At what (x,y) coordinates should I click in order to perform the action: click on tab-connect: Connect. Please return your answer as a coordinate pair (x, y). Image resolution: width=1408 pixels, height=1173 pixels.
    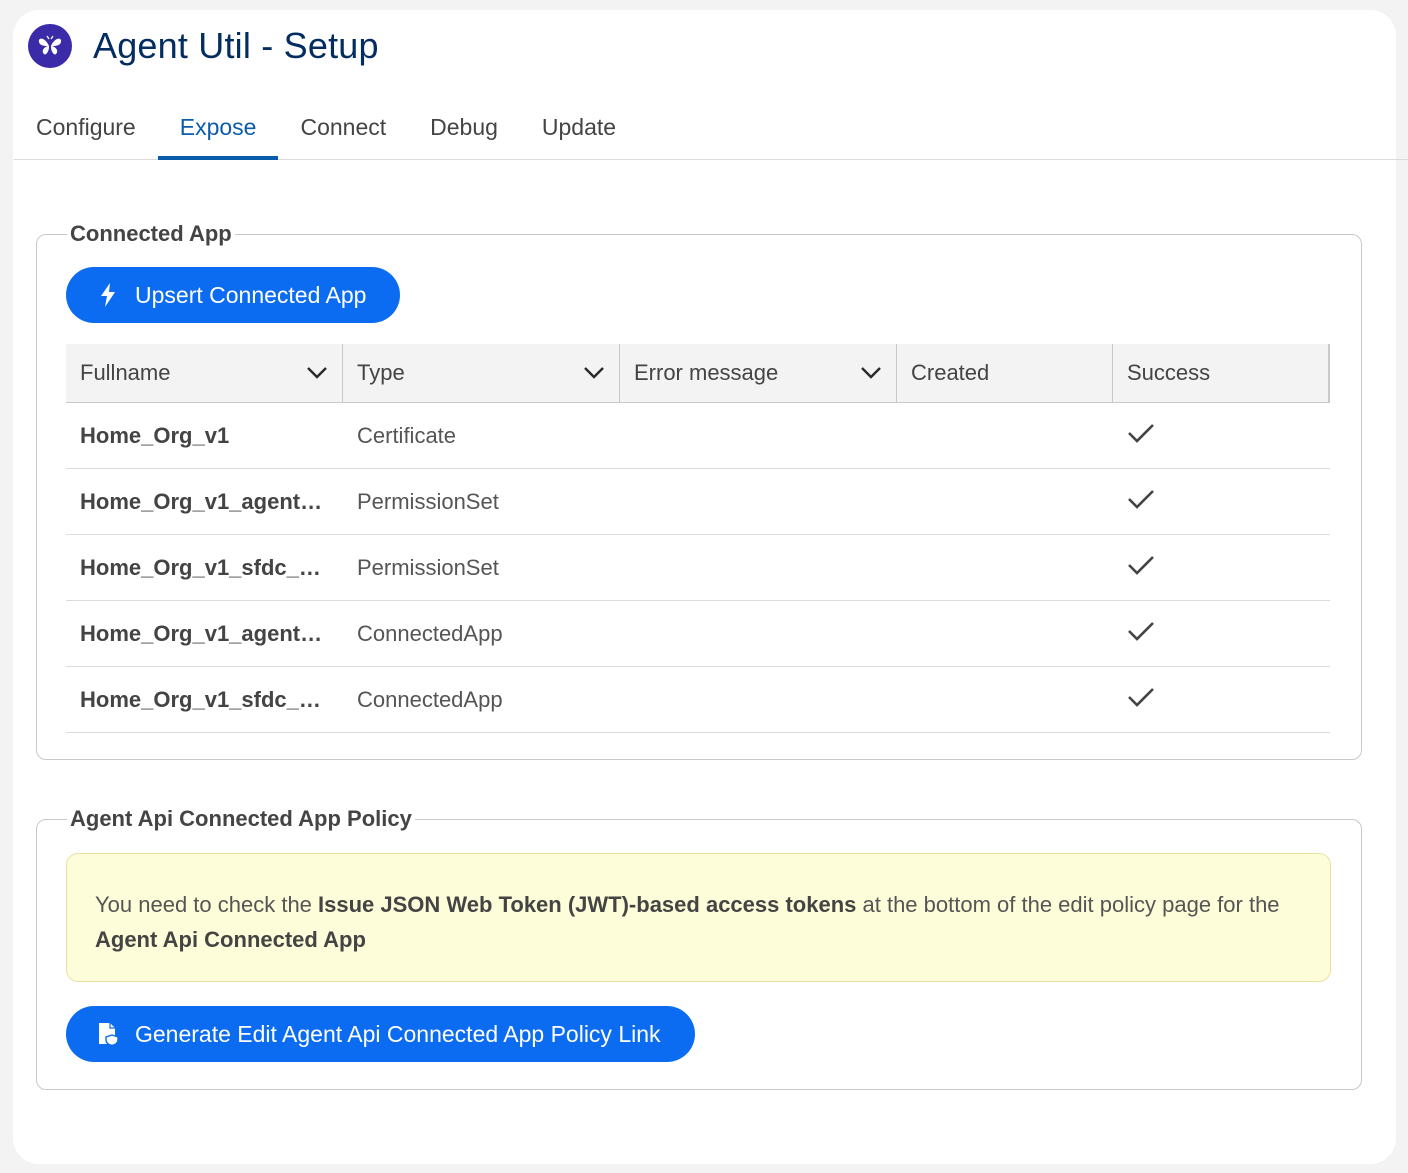
    Looking at the image, I should click on (343, 127).